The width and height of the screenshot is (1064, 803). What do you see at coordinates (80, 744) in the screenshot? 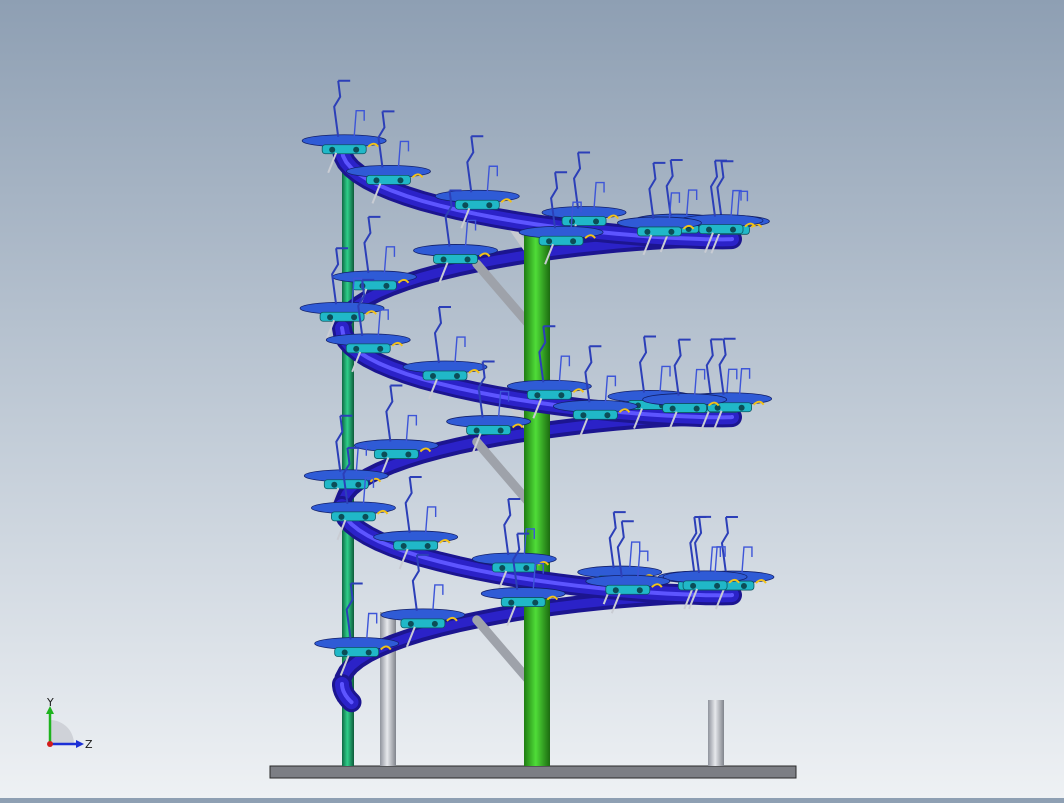
I see `z-axis-arrowhead` at bounding box center [80, 744].